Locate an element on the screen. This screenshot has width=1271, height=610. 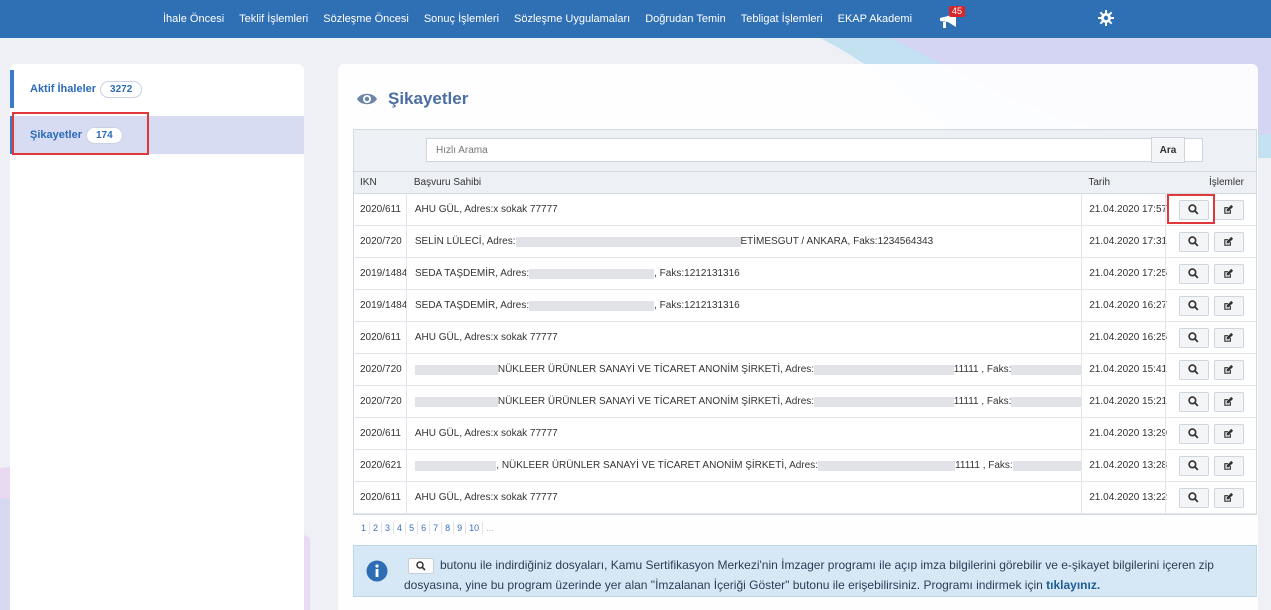
applicant-text: , Faks:1212131316 is located at coordinates (697, 273).